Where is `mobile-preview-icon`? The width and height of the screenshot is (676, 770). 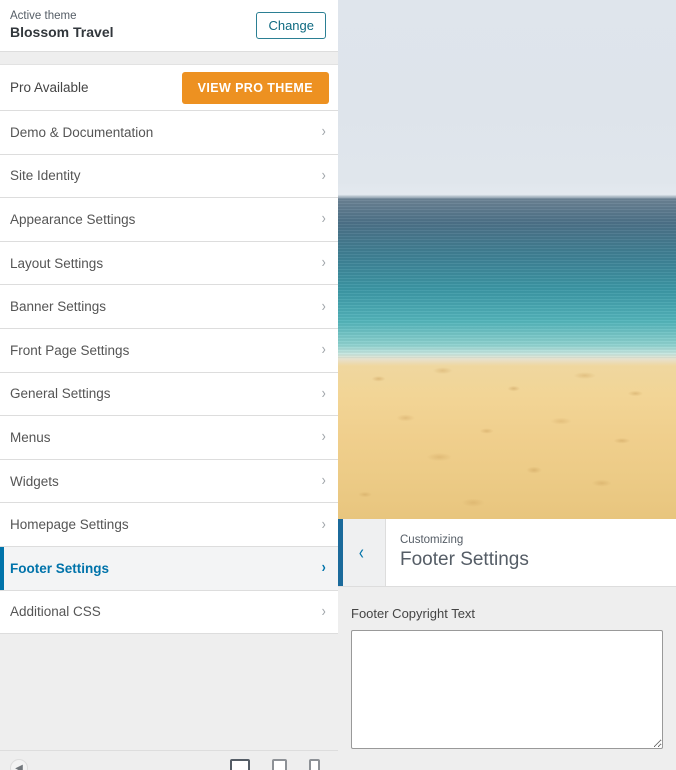 mobile-preview-icon is located at coordinates (314, 764).